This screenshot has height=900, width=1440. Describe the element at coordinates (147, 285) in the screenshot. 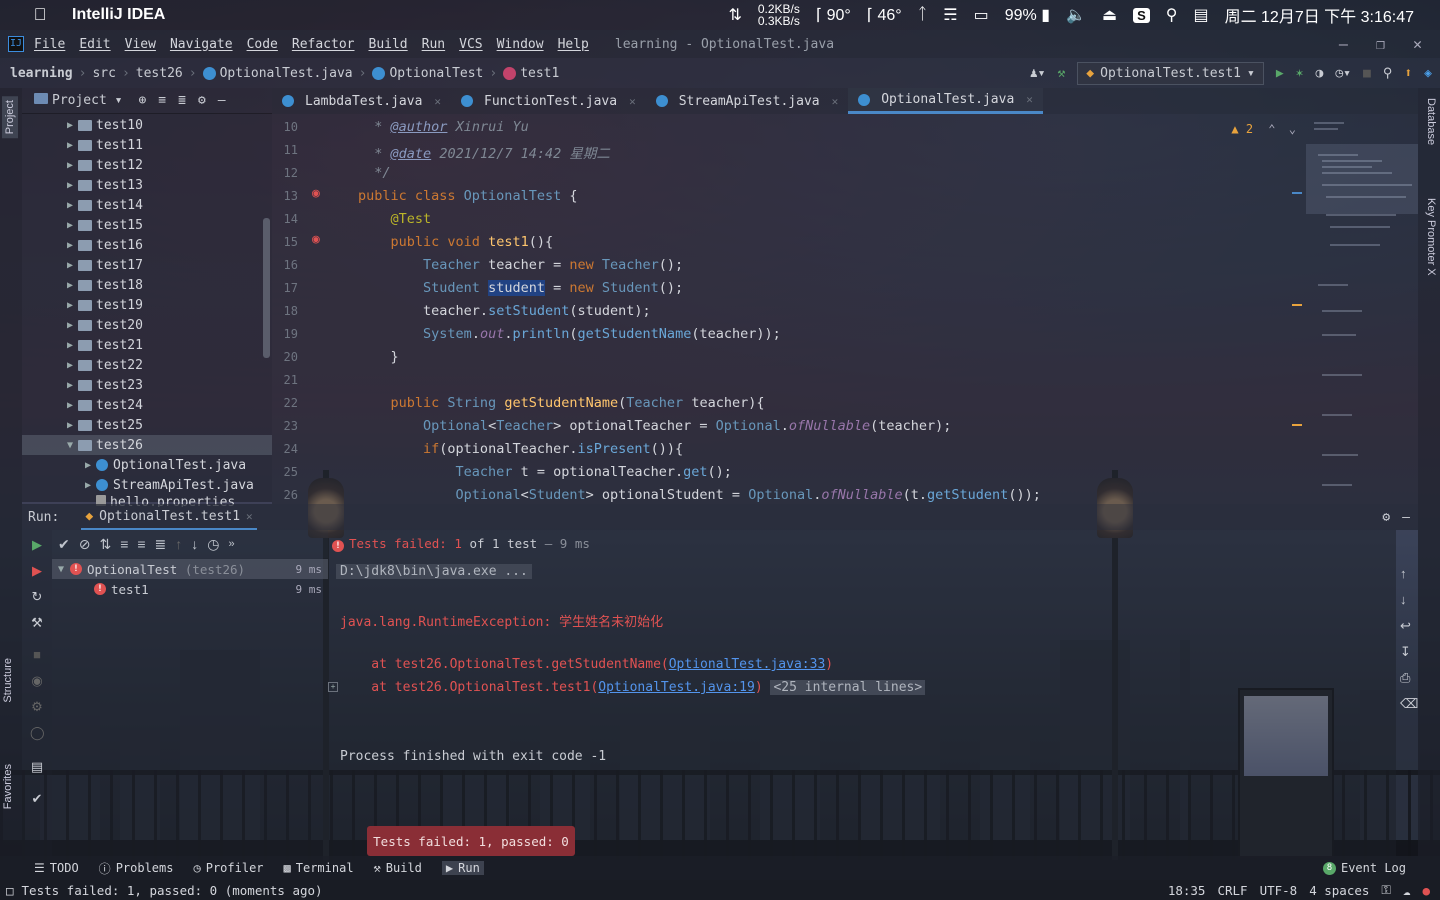

I see `tree-folder-test18: ▶ test18` at that location.